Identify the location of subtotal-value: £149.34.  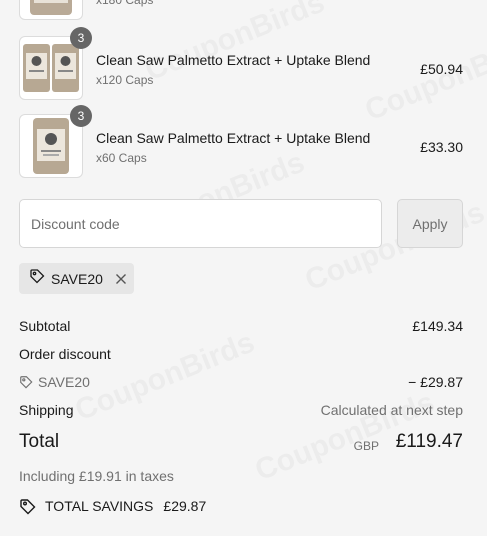
(437, 326).